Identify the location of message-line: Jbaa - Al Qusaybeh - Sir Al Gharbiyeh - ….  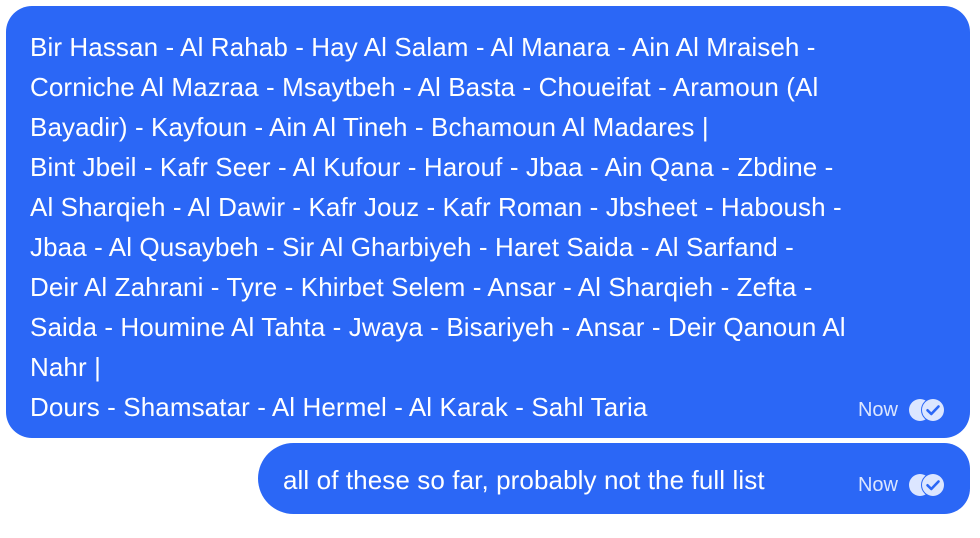
(412, 247).